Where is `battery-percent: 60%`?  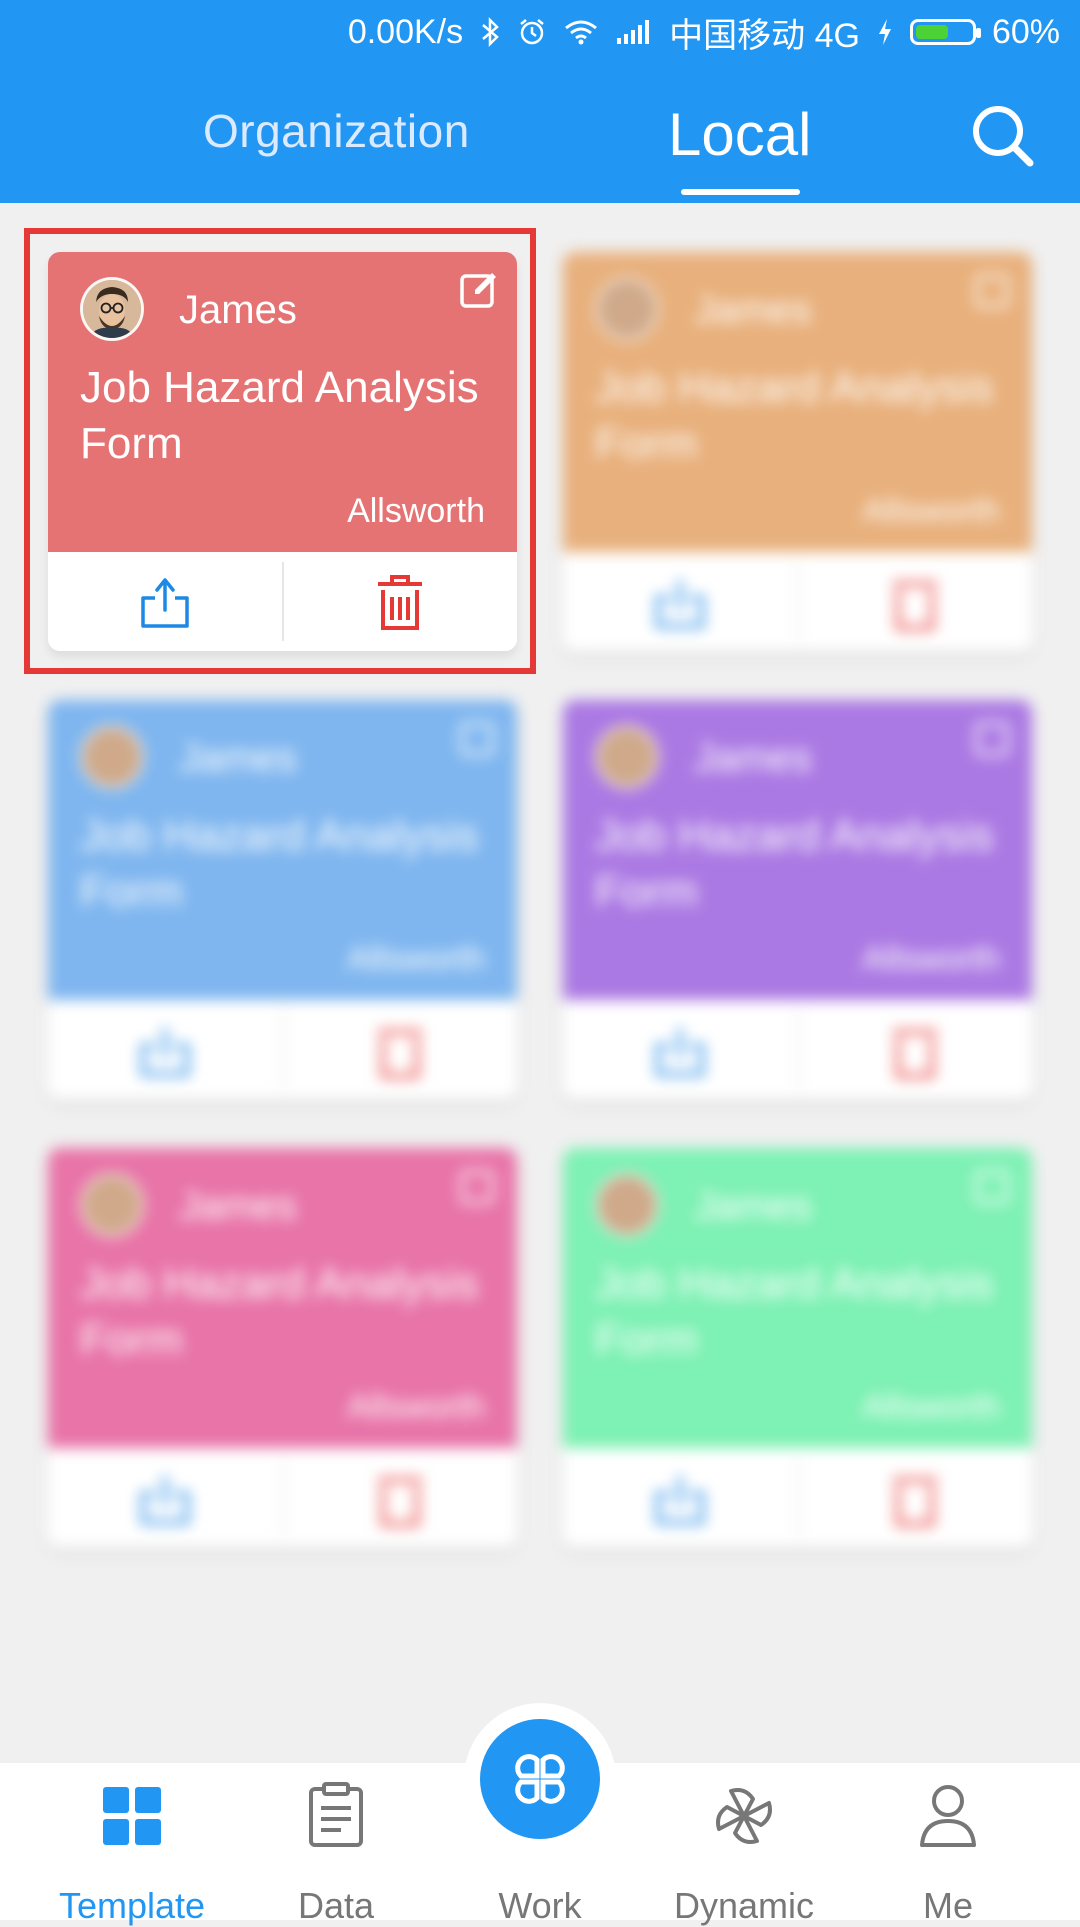 battery-percent: 60% is located at coordinates (1025, 31).